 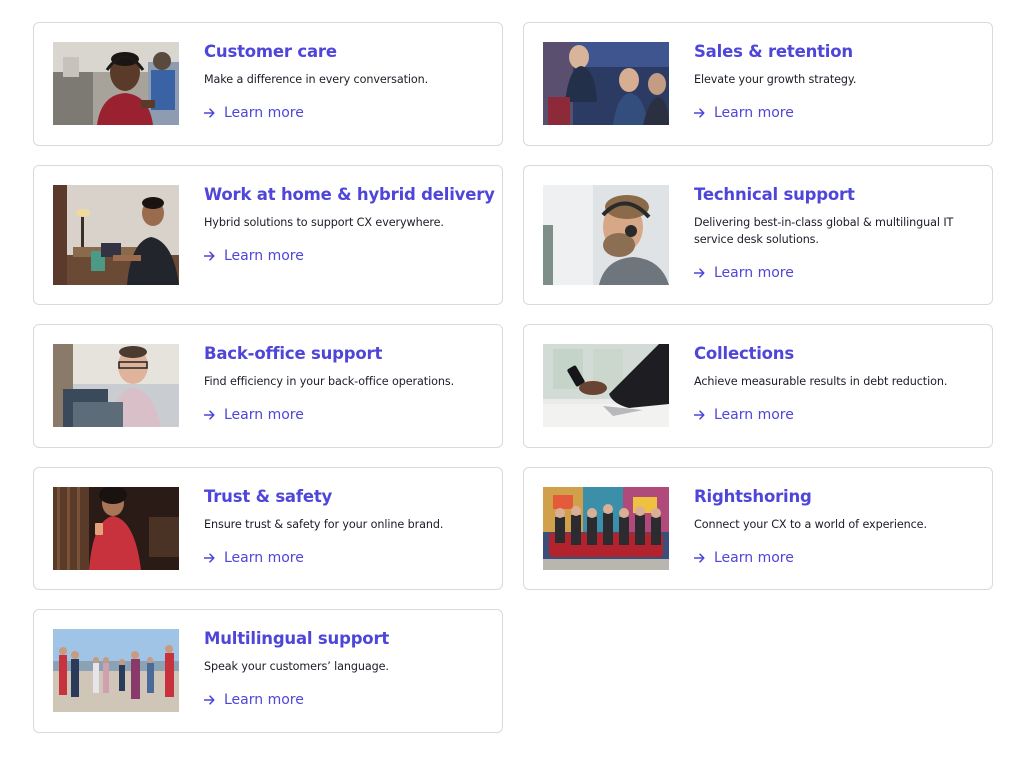 What do you see at coordinates (834, 497) in the screenshot?
I see `card-title: Rightshoring` at bounding box center [834, 497].